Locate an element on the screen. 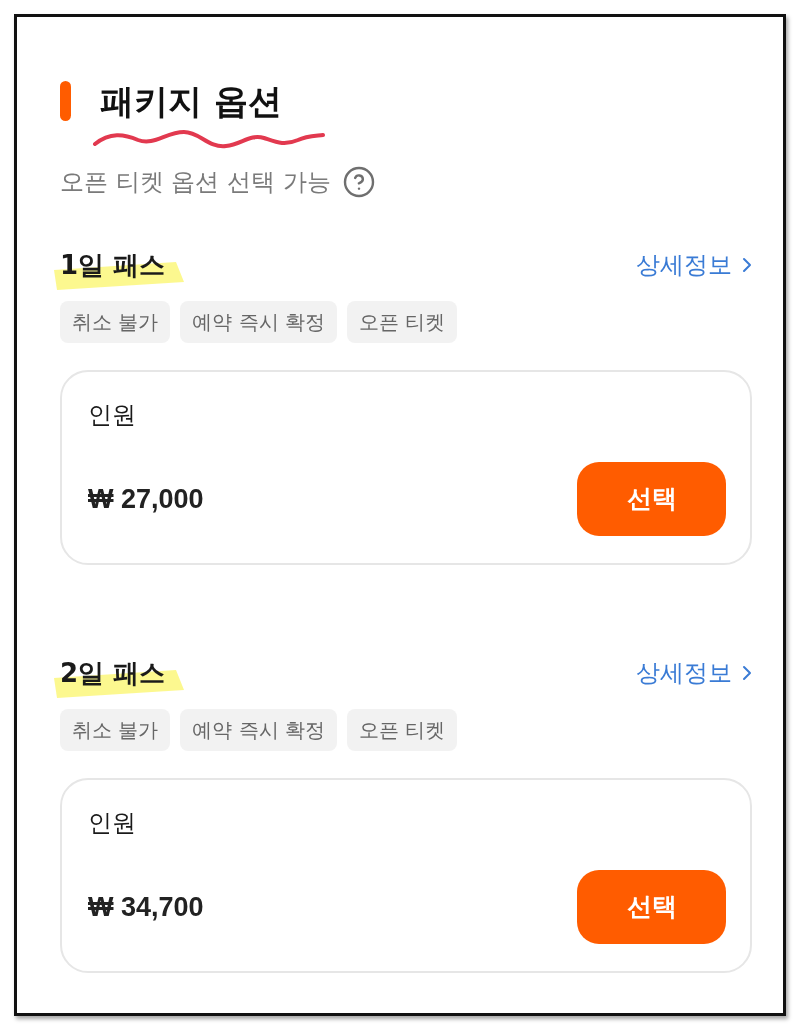 Image resolution: width=800 pixels, height=1030 pixels. help-icon is located at coordinates (358, 182).